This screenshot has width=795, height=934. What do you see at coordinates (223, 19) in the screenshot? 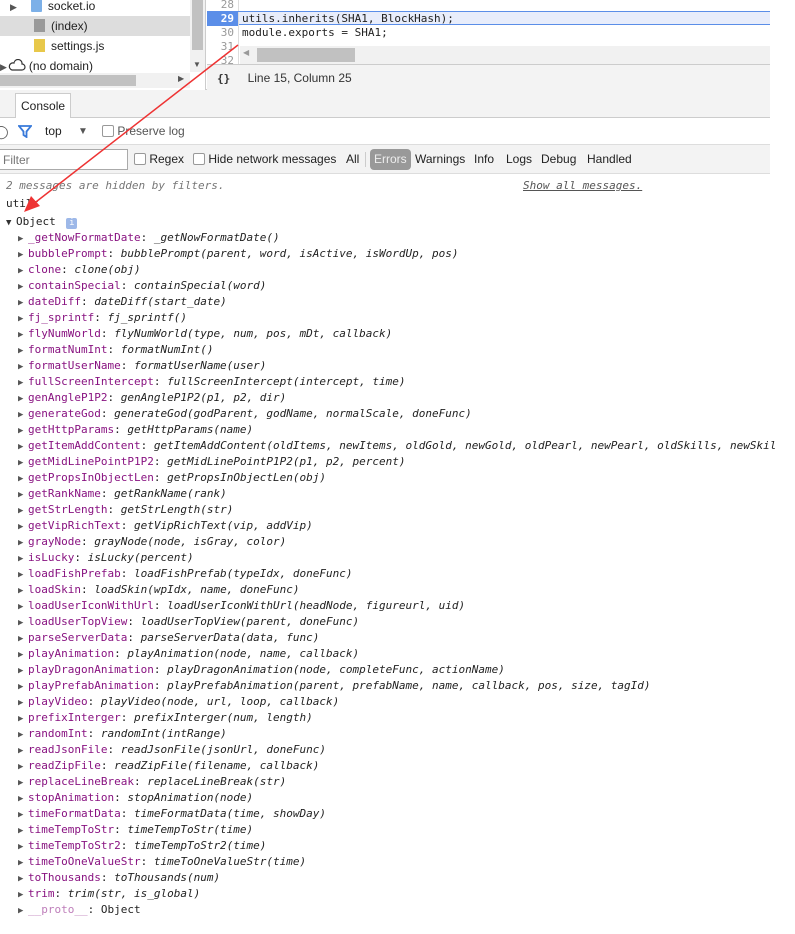
I see `line-number: 29` at bounding box center [223, 19].